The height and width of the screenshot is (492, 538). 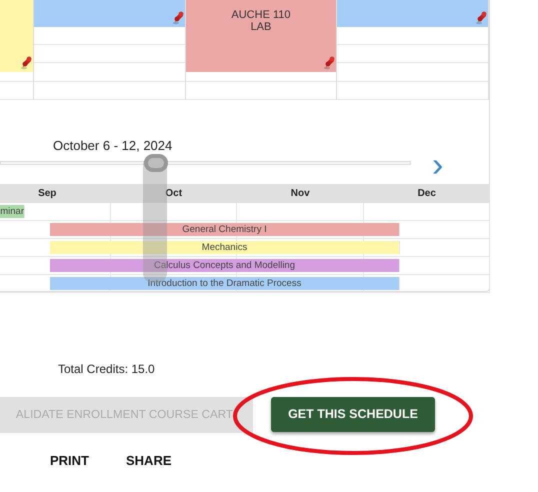 What do you see at coordinates (438, 165) in the screenshot?
I see `next-button: ›` at bounding box center [438, 165].